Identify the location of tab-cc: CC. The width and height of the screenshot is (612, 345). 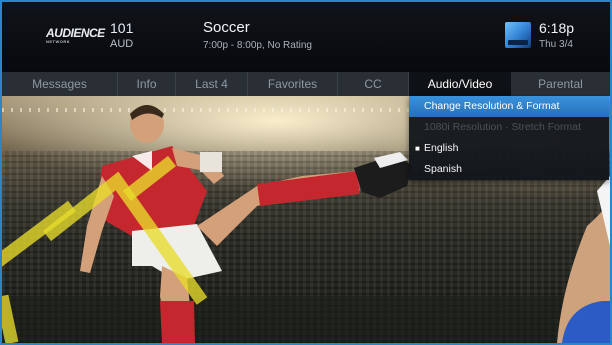
(373, 84).